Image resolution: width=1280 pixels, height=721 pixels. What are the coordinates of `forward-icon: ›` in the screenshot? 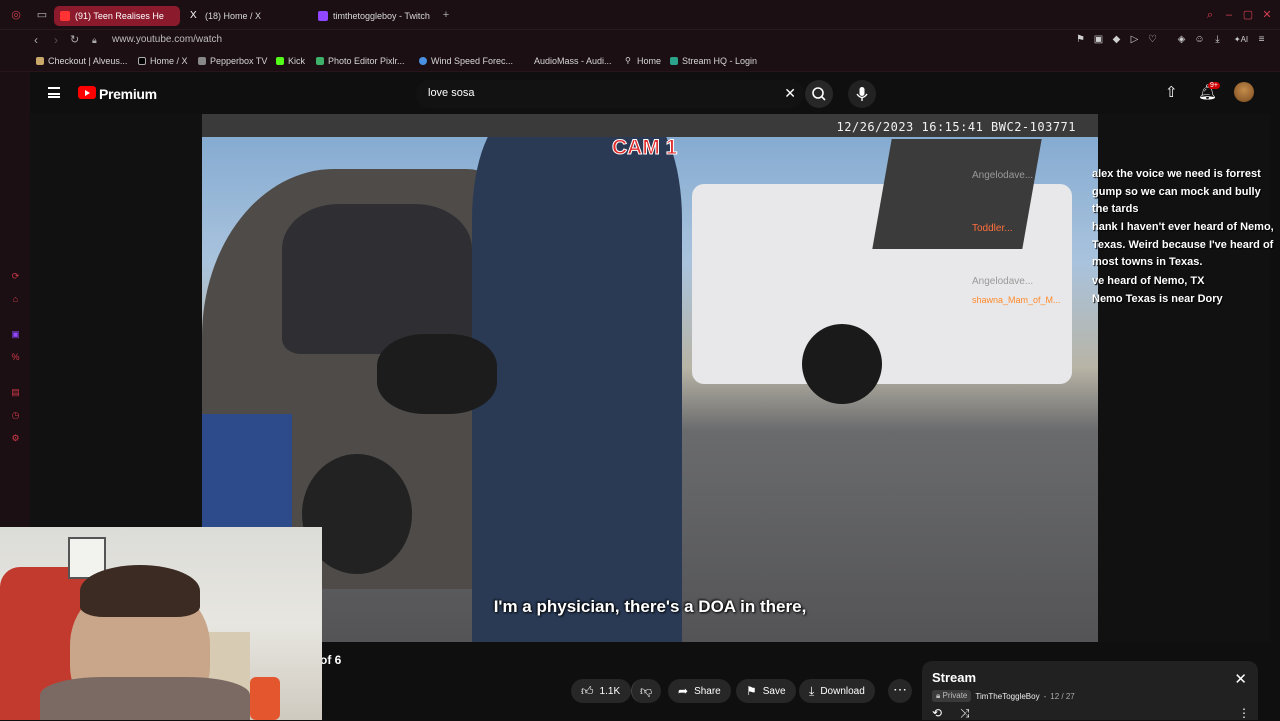 It's located at (56, 40).